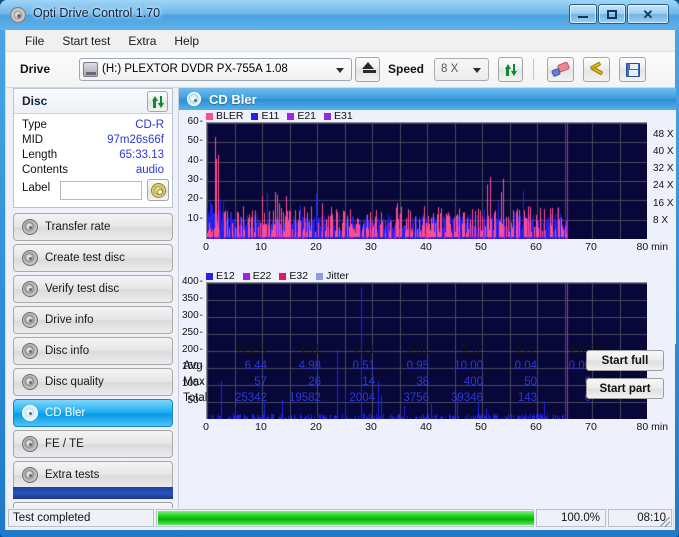 This screenshot has height=537, width=679. Describe the element at coordinates (316, 247) in the screenshot. I see `x-tick-label: 20` at that location.